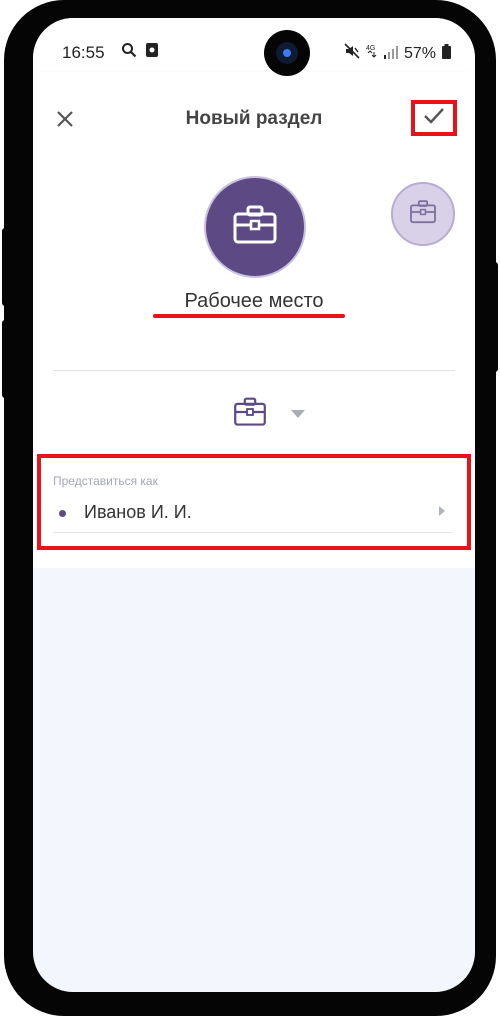  What do you see at coordinates (352, 53) in the screenshot?
I see `mute-icon` at bounding box center [352, 53].